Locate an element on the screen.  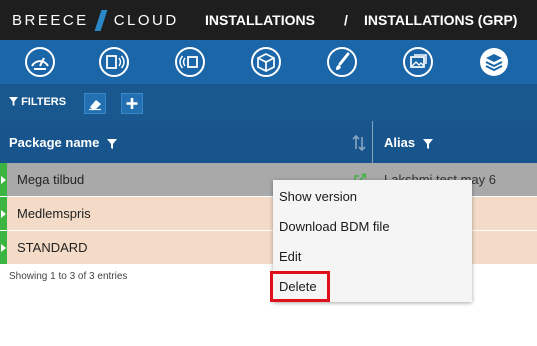
table-info-text: Showing 1 to 3 of 3 entries is located at coordinates (68, 276).